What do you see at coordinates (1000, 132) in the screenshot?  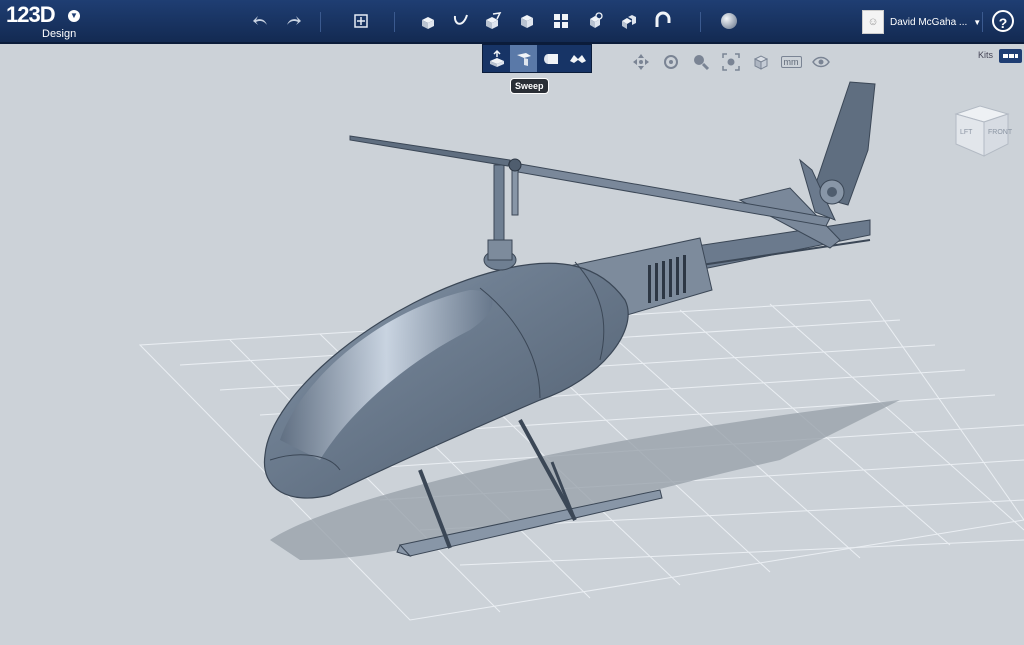 I see `view-cube-front-label: FRONT` at bounding box center [1000, 132].